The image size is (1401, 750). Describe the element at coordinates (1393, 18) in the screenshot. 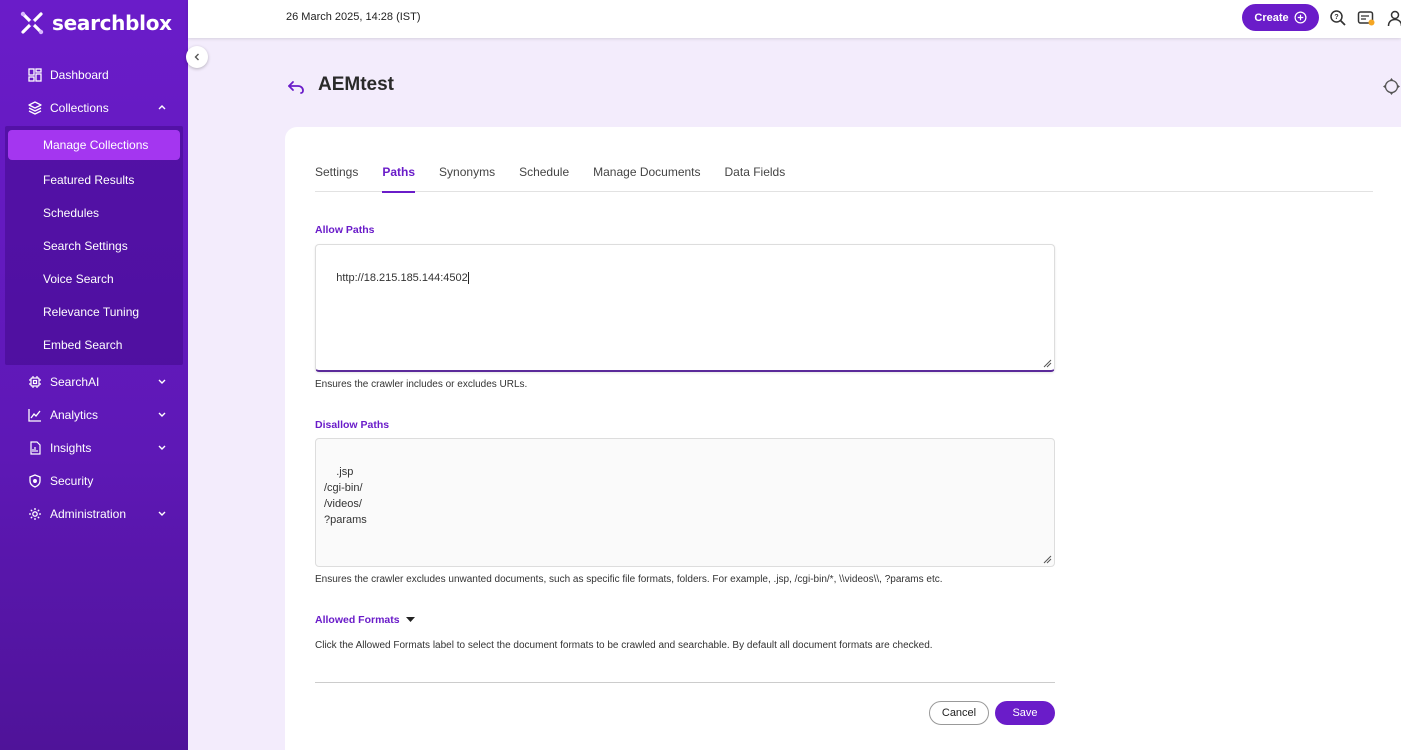

I see `user-profile-icon` at that location.